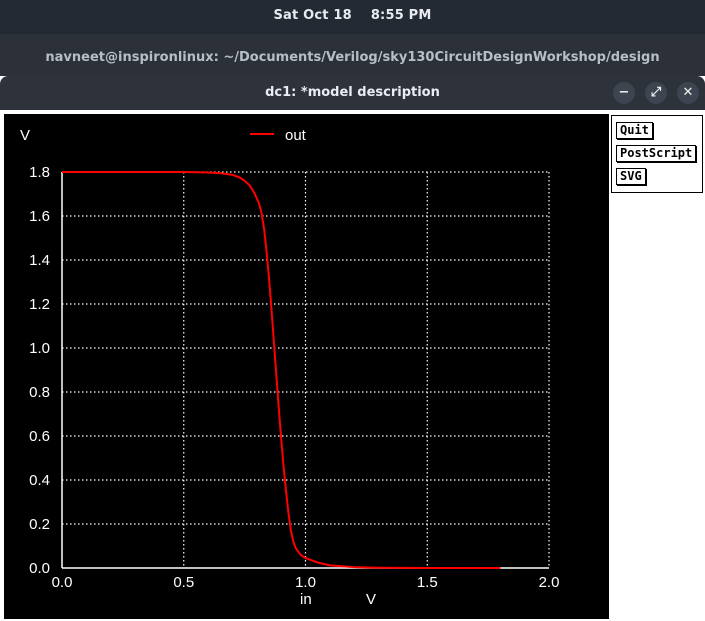  I want to click on y-tick-label: 0.2, so click(39, 524).